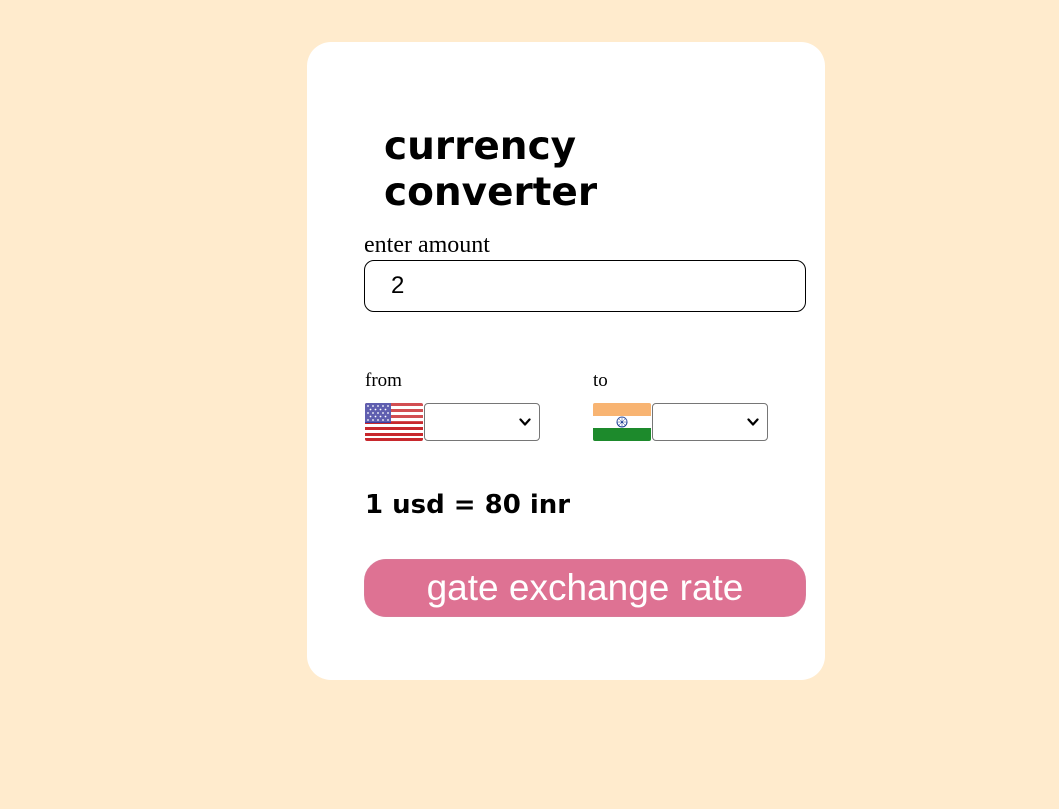  Describe the element at coordinates (622, 422) in the screenshot. I see `india-flag-icon` at that location.